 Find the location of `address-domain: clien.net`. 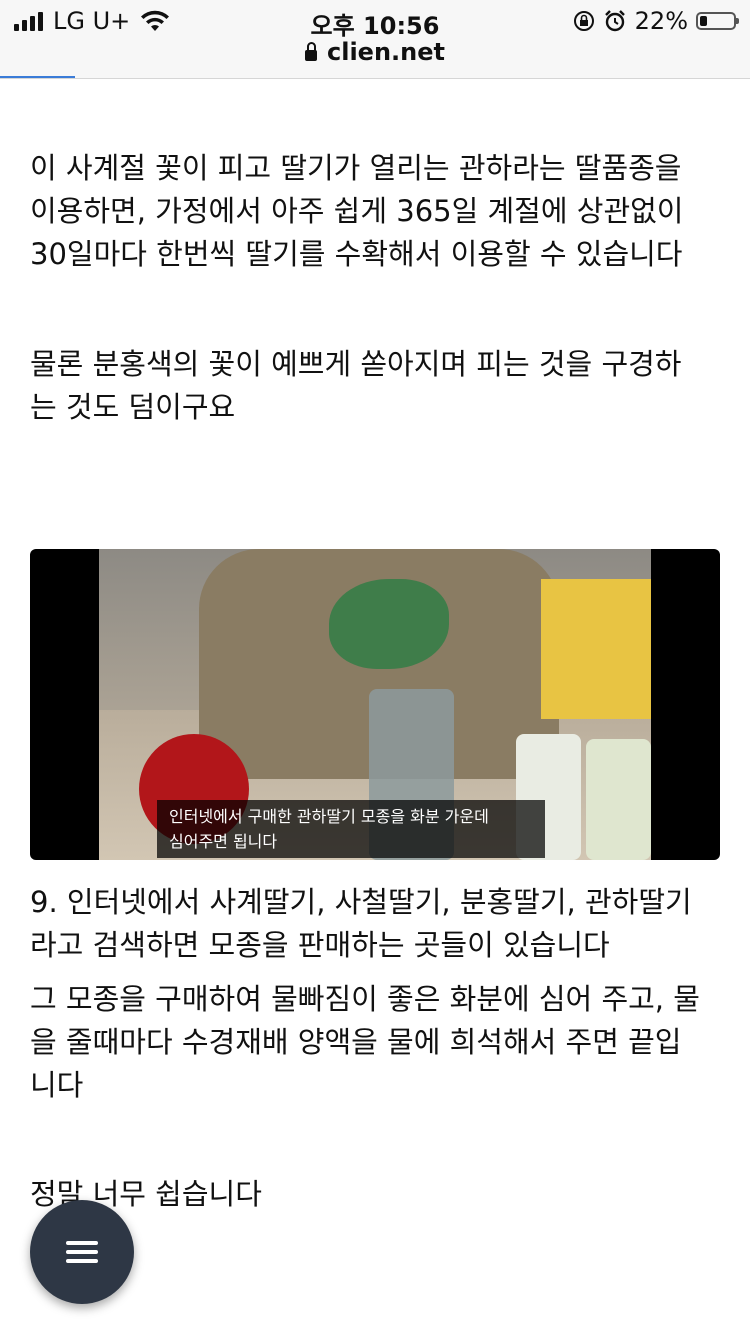

address-domain: clien.net is located at coordinates (386, 52).